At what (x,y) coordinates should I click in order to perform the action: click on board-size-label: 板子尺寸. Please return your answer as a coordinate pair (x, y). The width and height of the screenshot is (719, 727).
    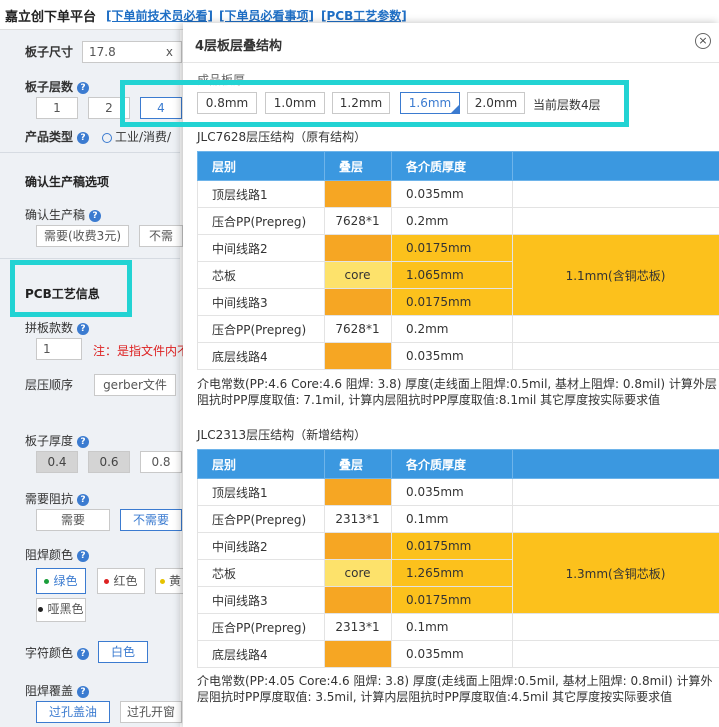
    Looking at the image, I should click on (49, 52).